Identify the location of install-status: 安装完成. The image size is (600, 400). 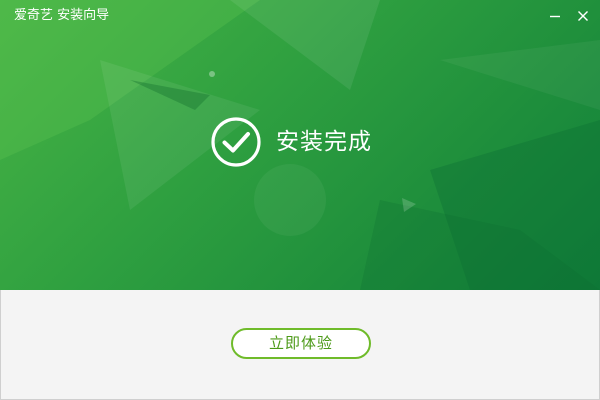
(291, 142).